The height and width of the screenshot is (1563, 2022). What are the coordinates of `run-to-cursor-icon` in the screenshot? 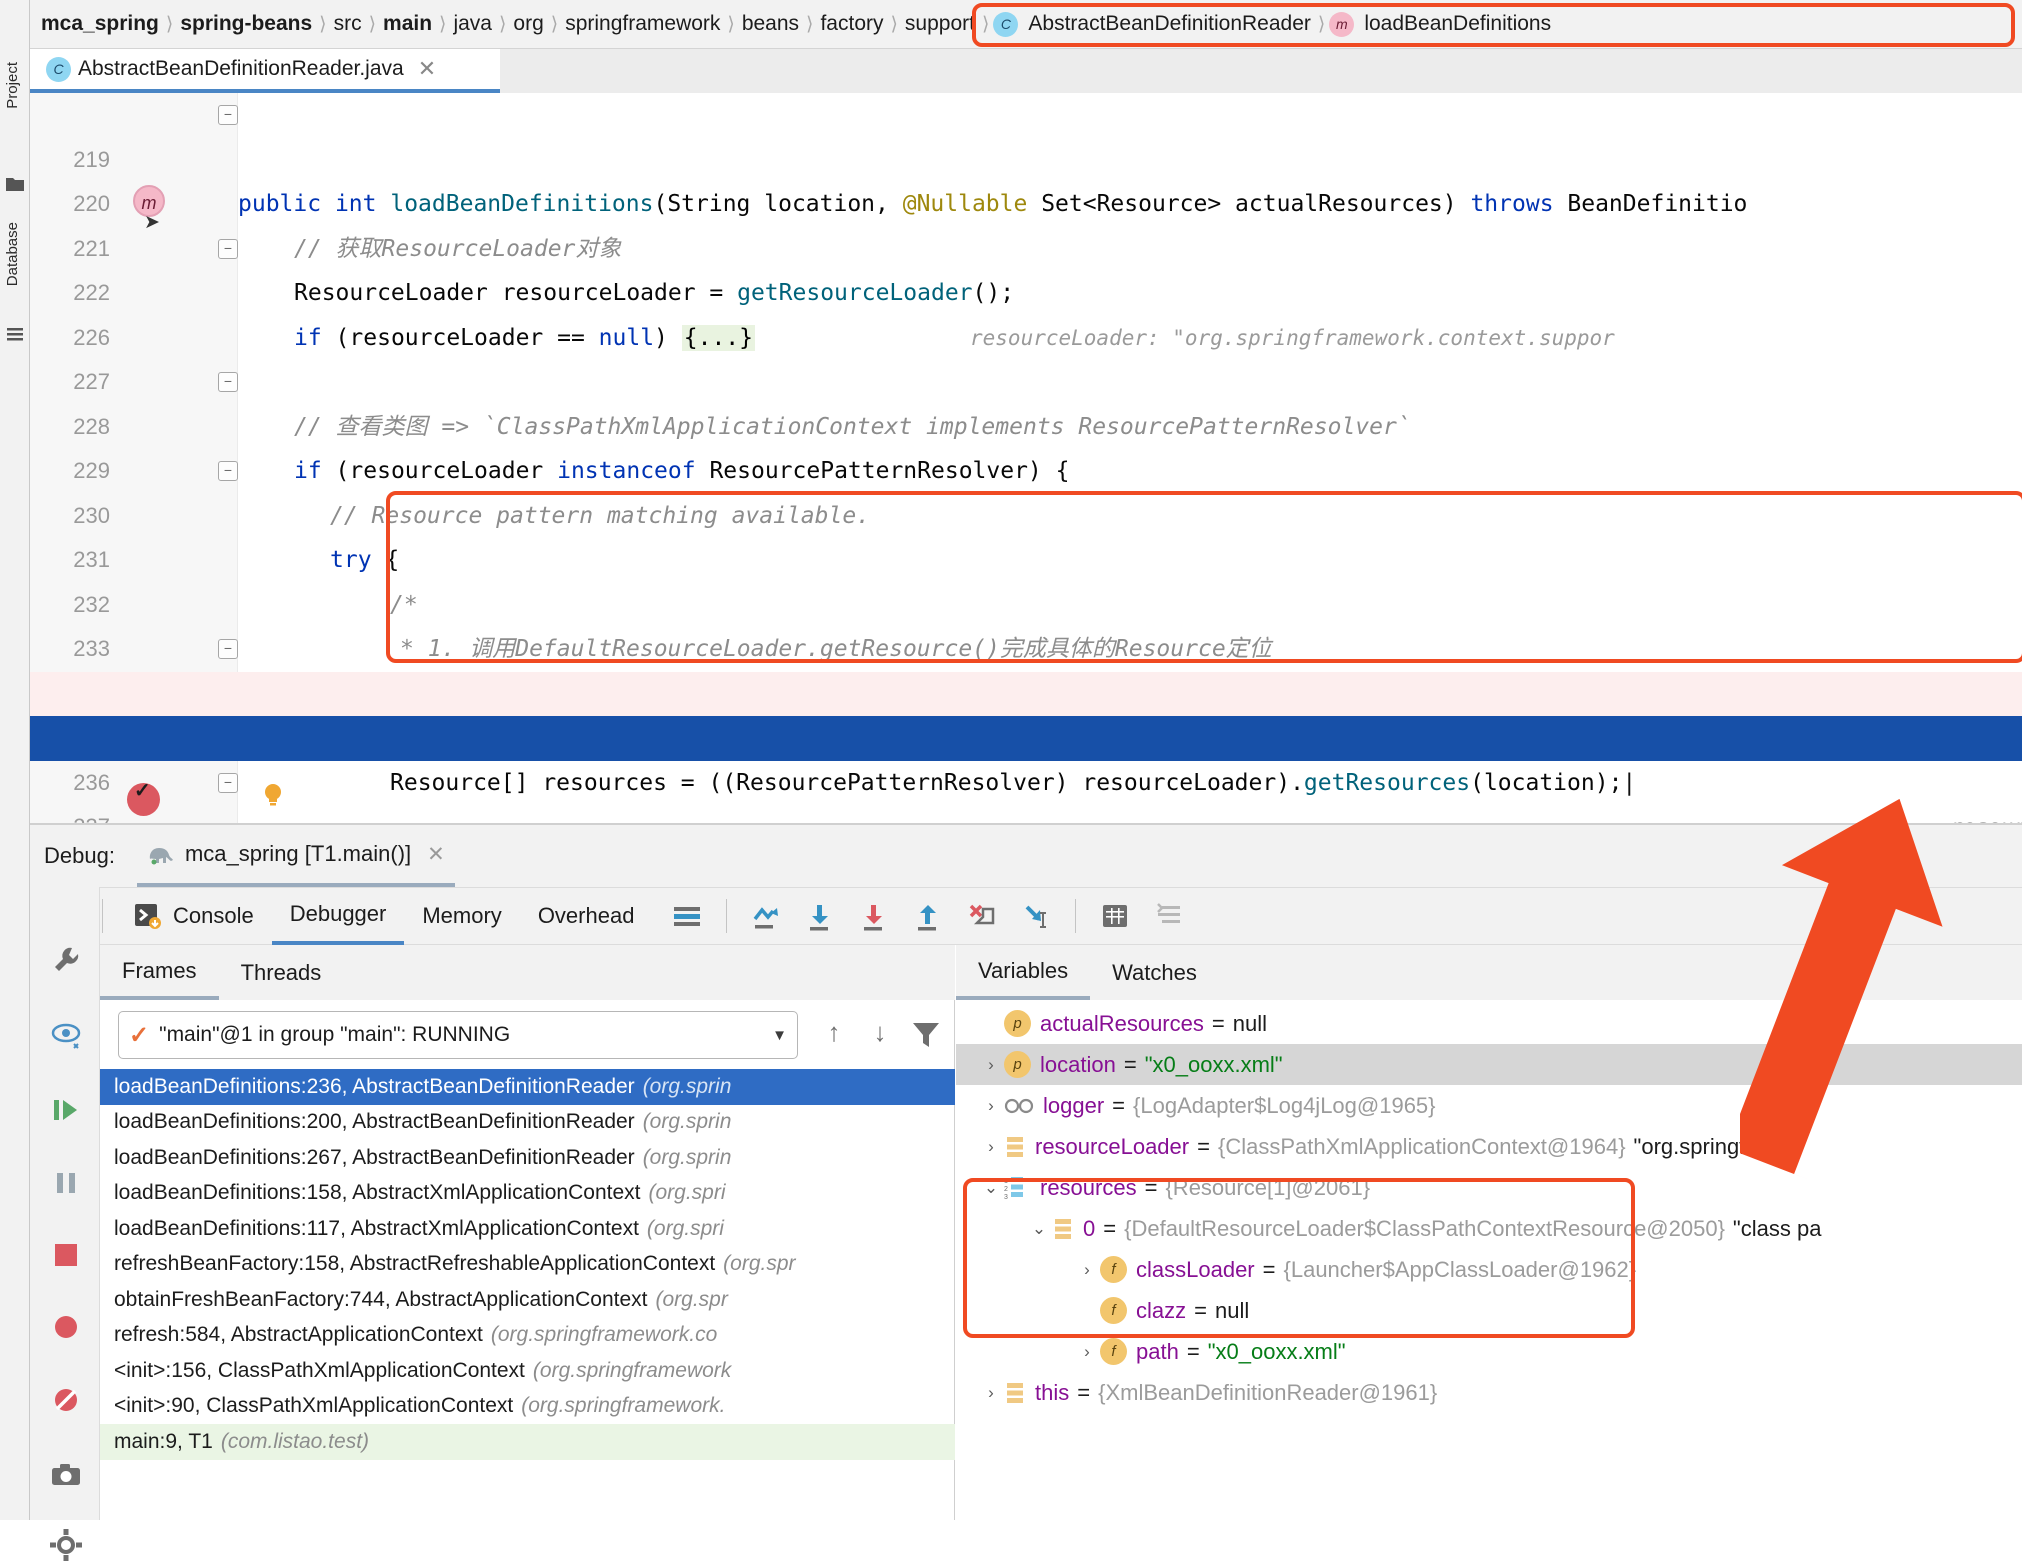 It's located at (1036, 916).